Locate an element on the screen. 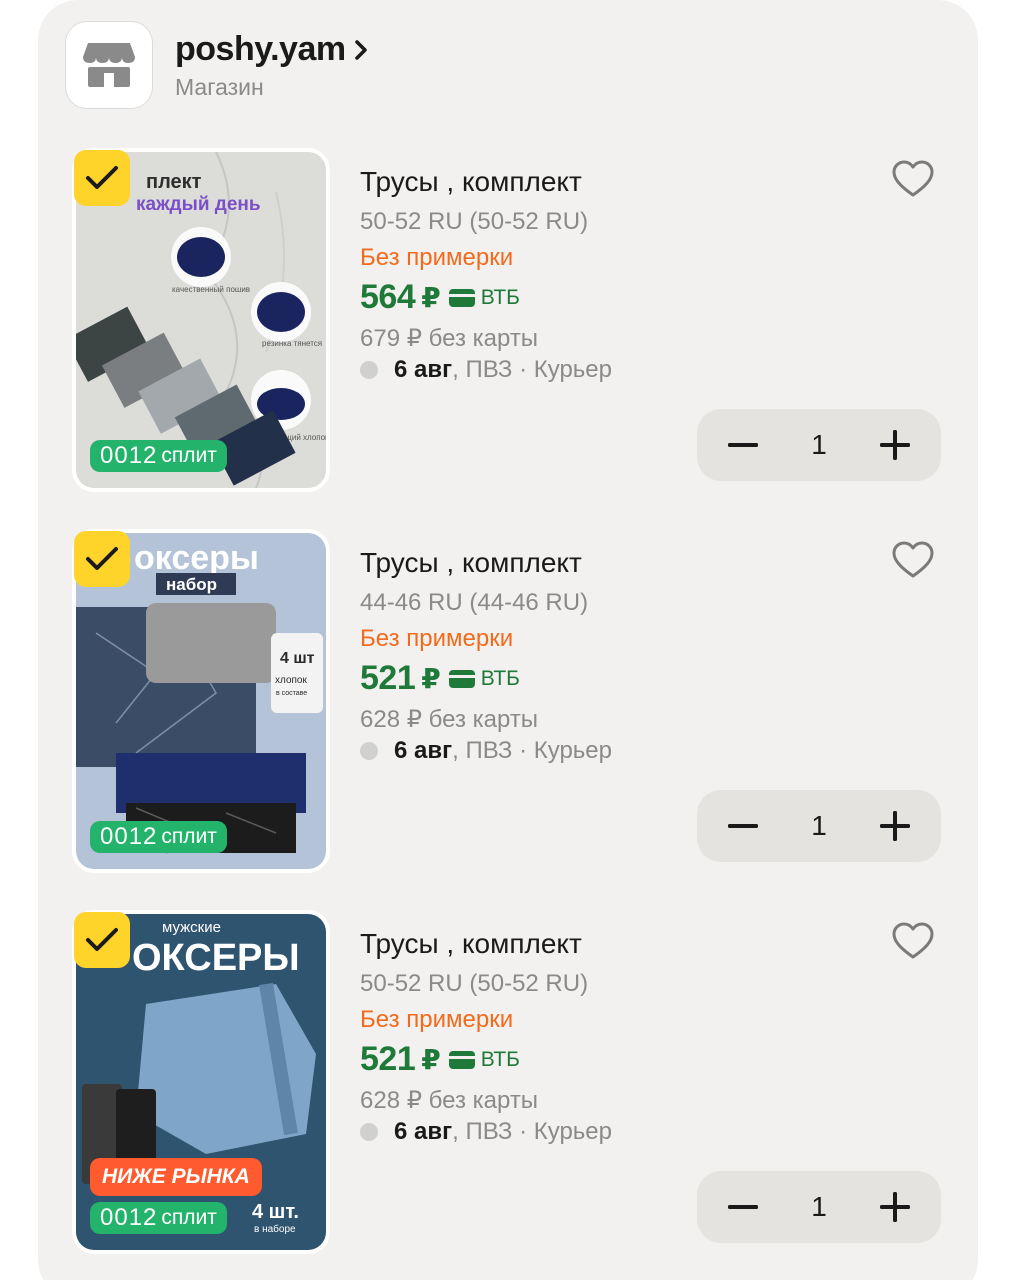 This screenshot has width=1015, height=1280. store-type: Магазин is located at coordinates (219, 87).